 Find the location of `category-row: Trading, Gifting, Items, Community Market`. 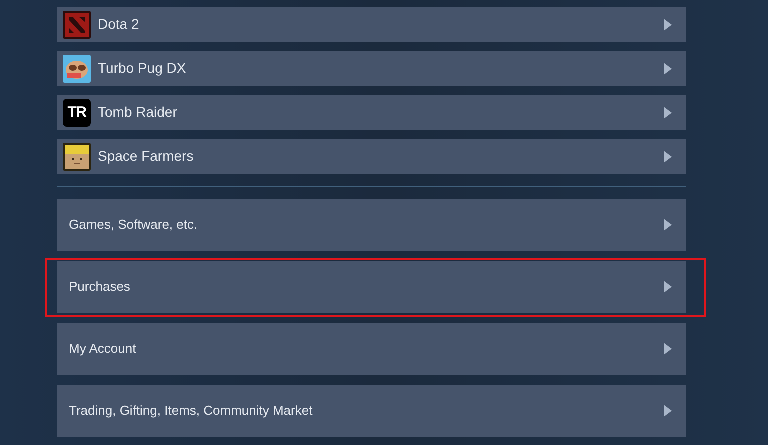

category-row: Trading, Gifting, Items, Community Market is located at coordinates (371, 411).